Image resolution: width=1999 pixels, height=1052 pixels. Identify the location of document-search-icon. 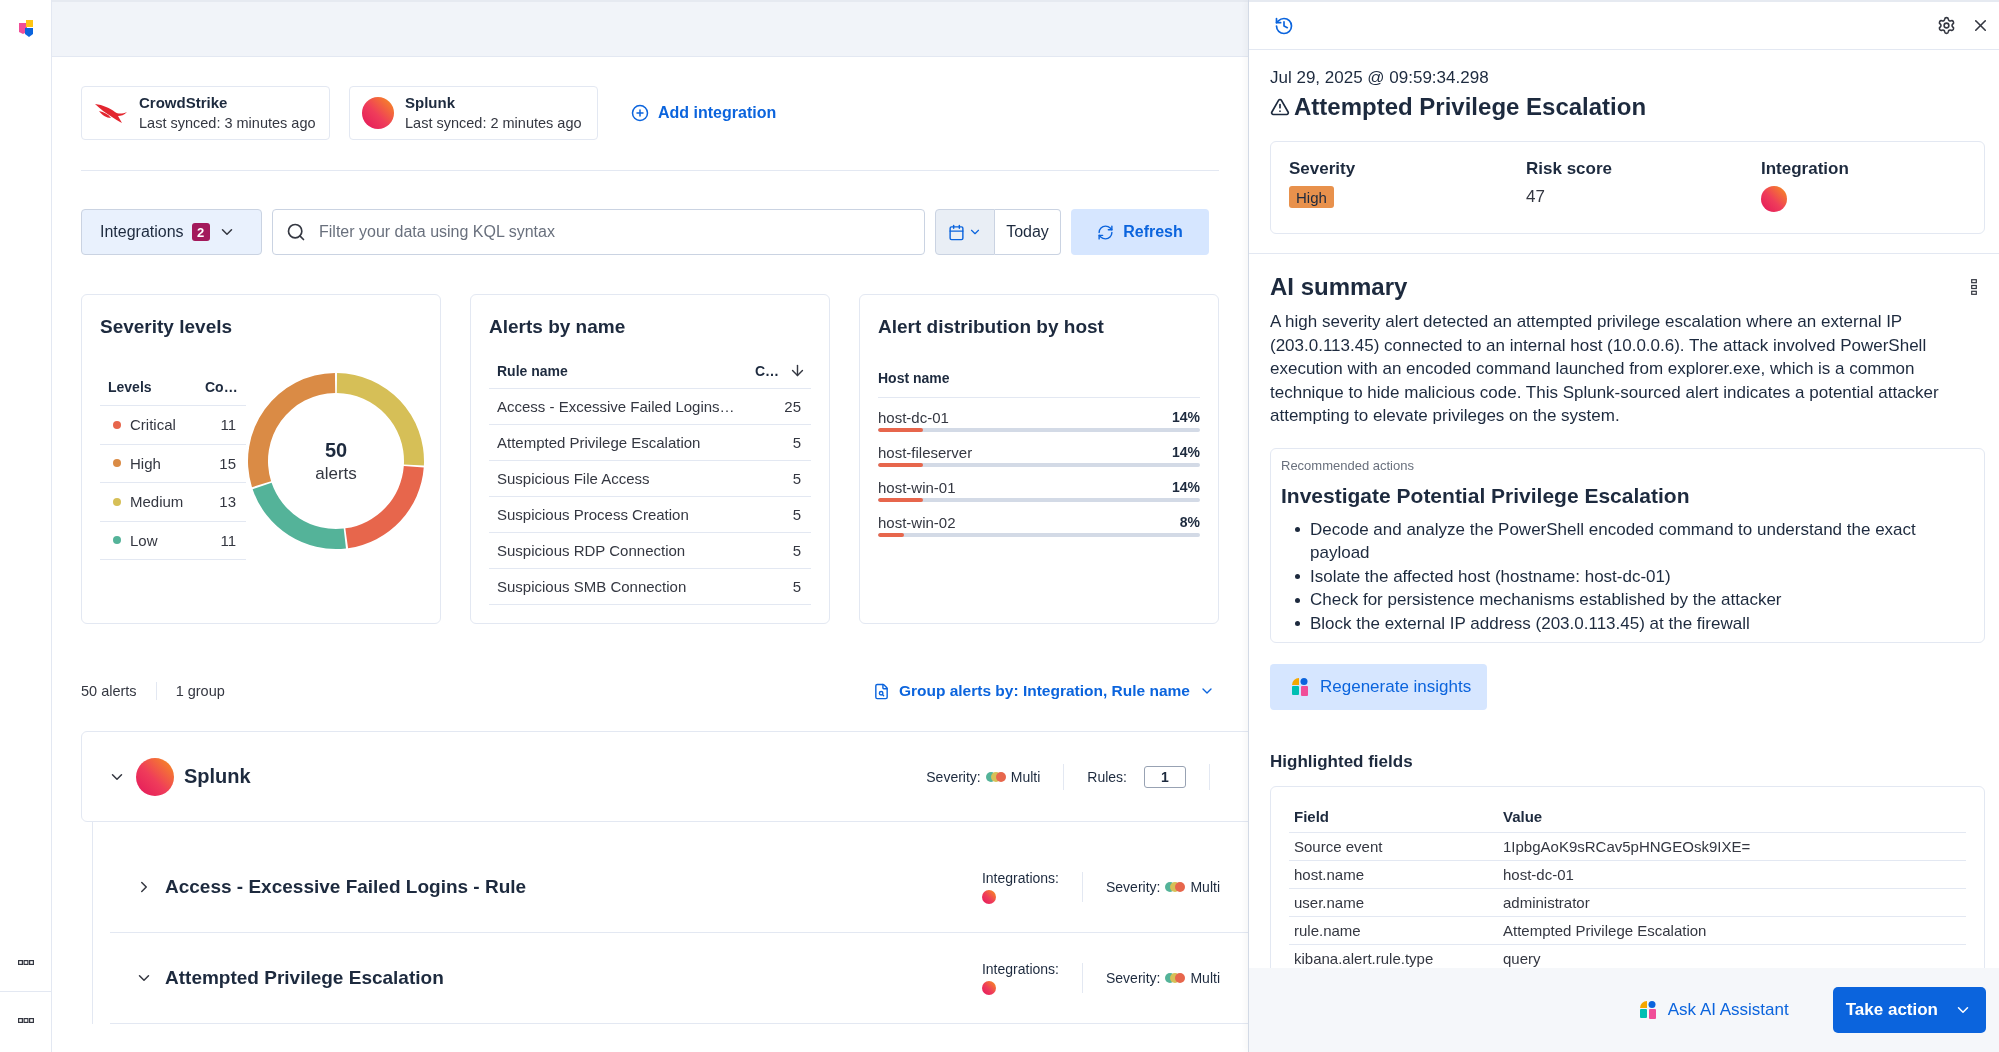
(881, 691).